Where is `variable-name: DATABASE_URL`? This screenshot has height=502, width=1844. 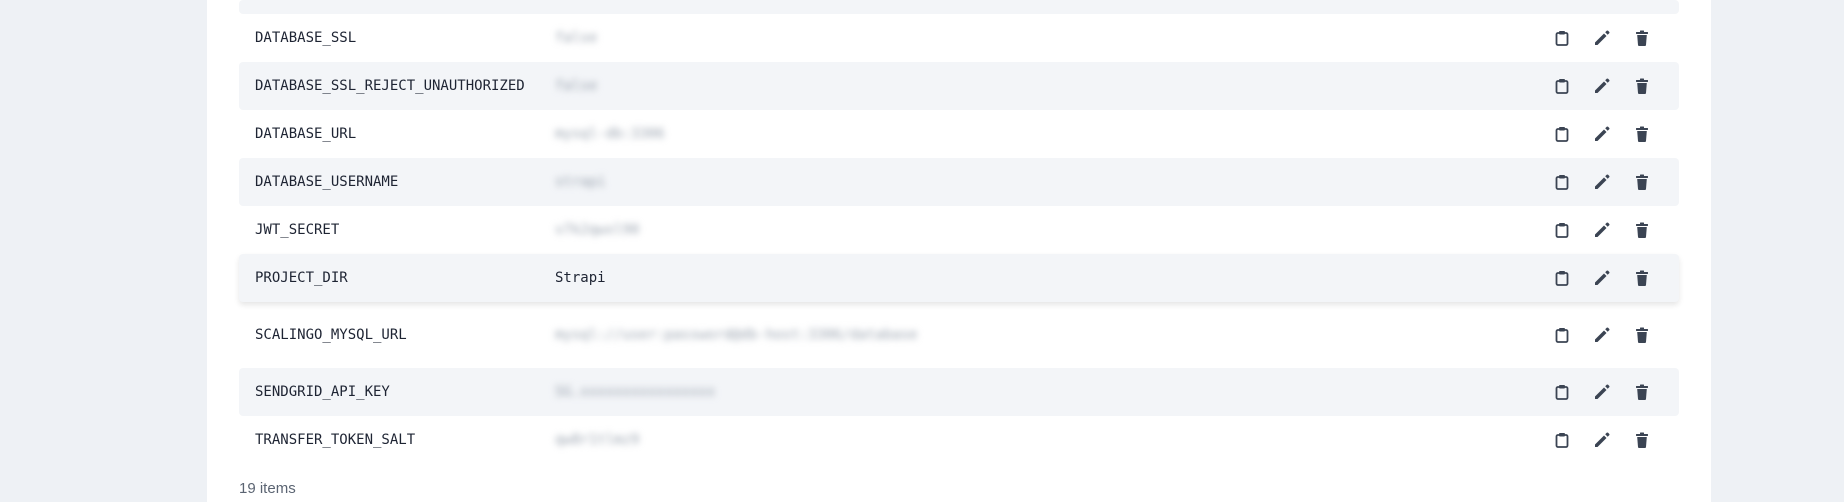 variable-name: DATABASE_URL is located at coordinates (306, 134).